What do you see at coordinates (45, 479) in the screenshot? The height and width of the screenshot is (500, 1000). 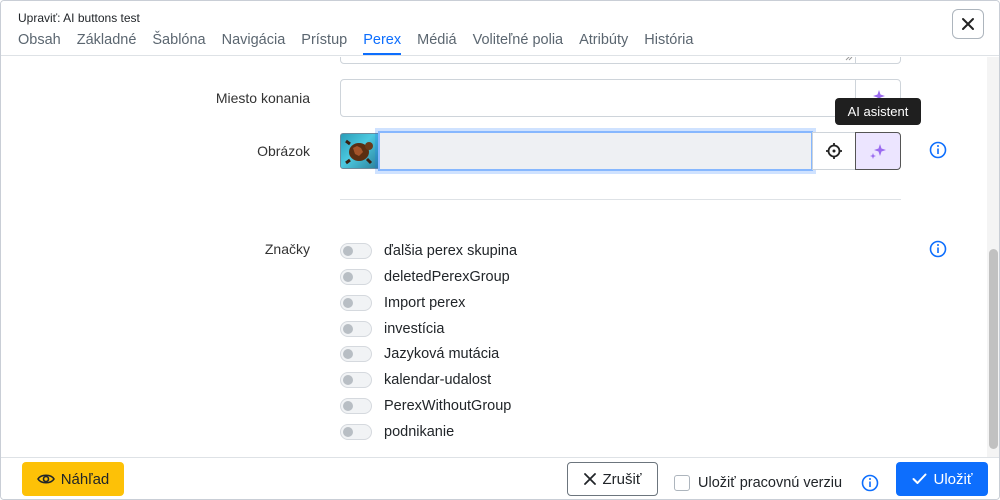 I see `eye-icon` at bounding box center [45, 479].